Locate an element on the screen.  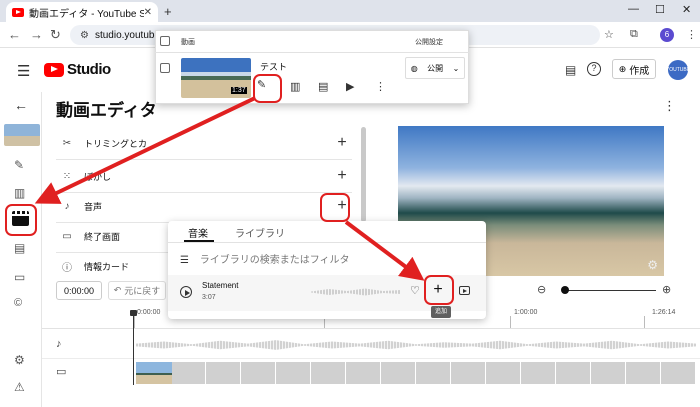
panel-row-audio: ♪ 音声 + is located at coordinates (204, 206).